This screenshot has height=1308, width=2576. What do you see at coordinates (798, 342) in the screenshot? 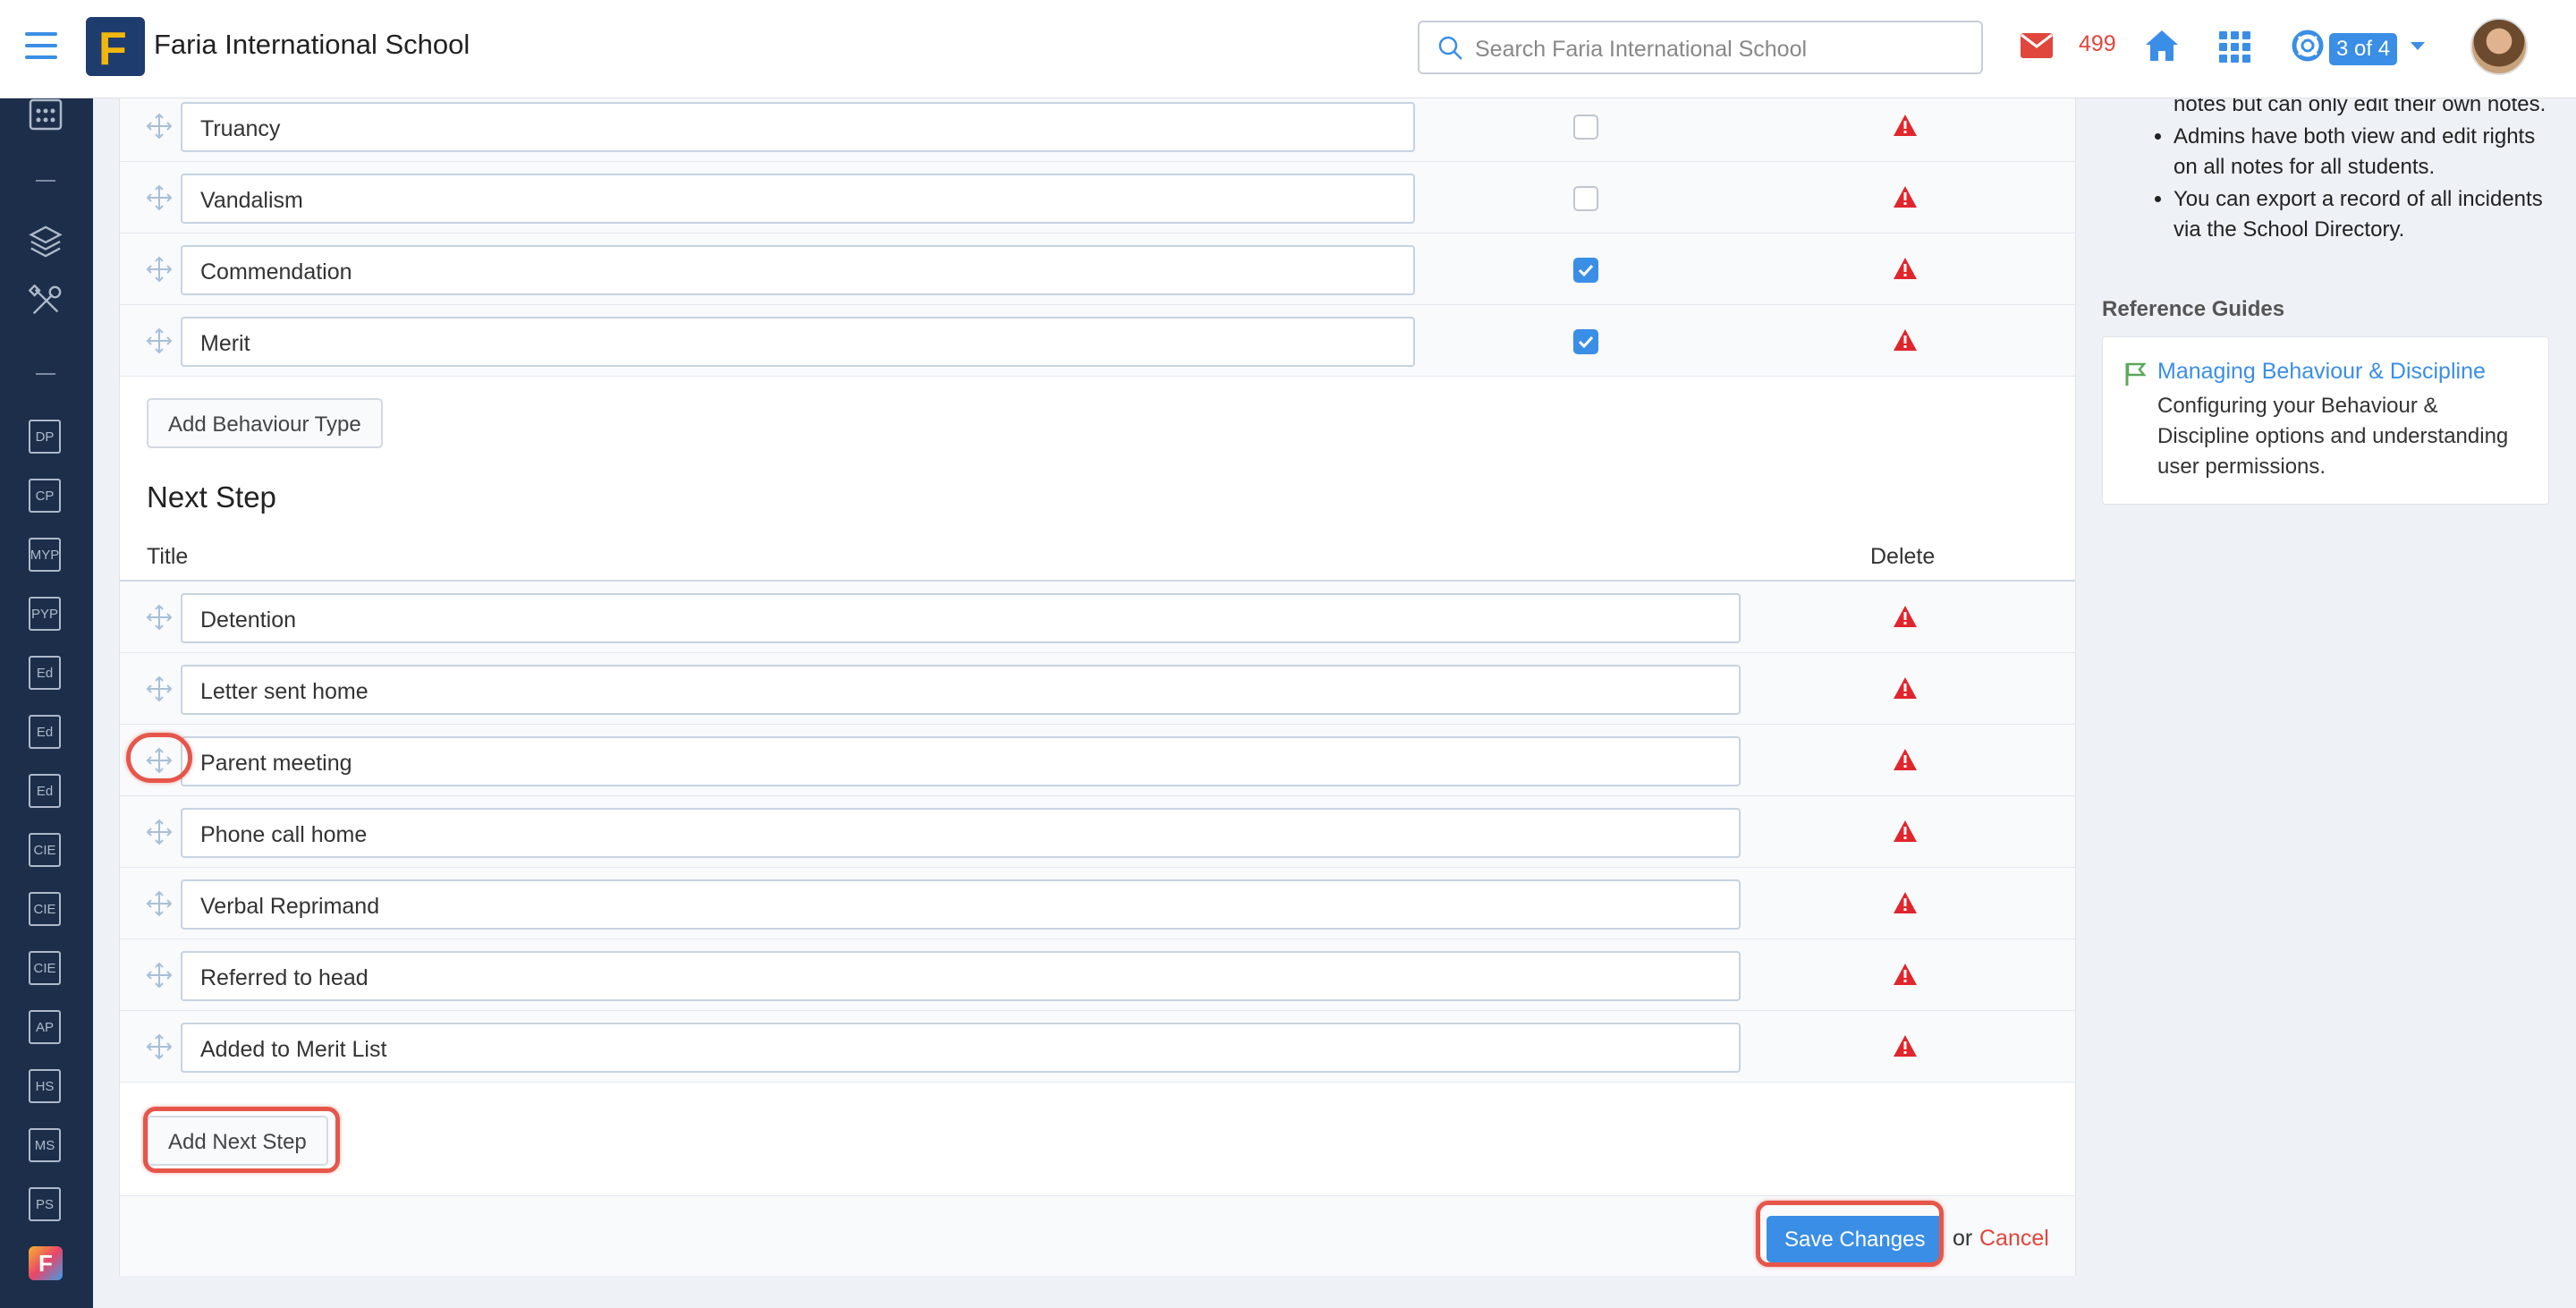
I see `behaviour-type-field: Merit` at bounding box center [798, 342].